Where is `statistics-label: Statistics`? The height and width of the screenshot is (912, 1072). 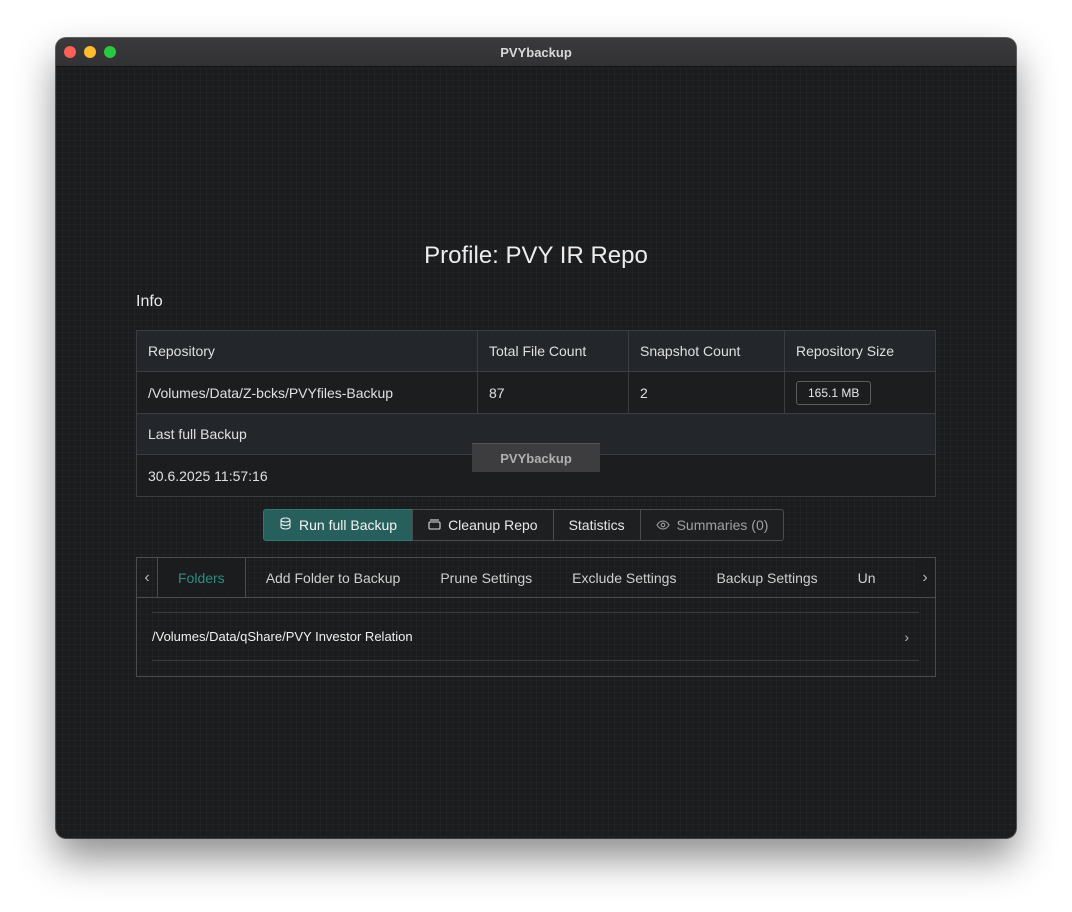
statistics-label: Statistics is located at coordinates (596, 525).